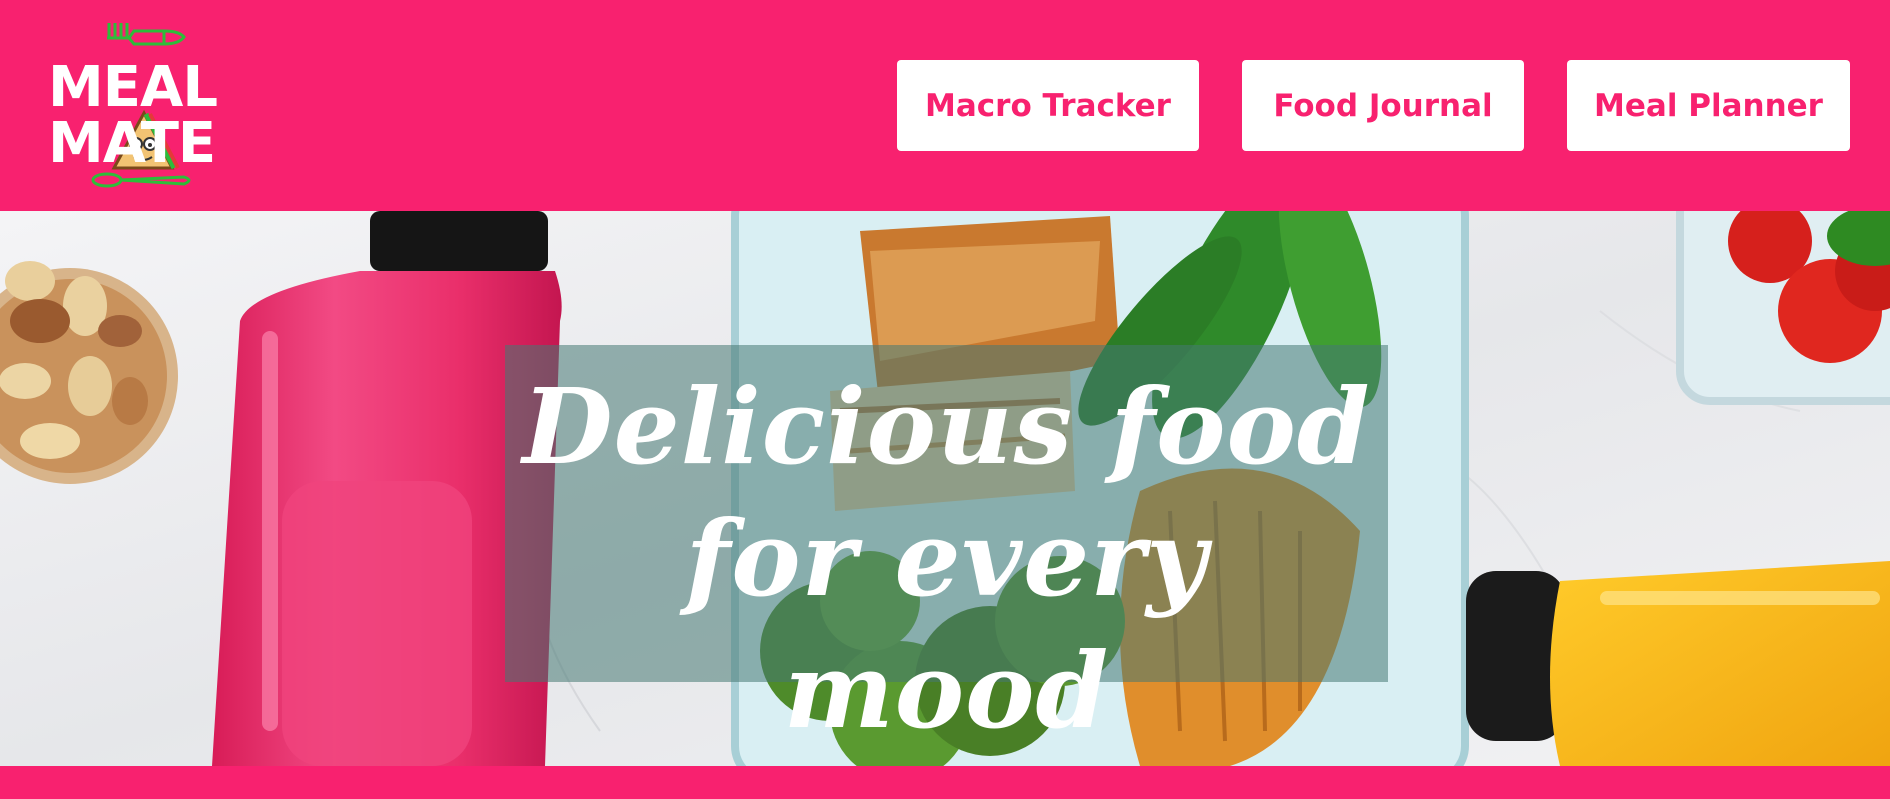 This screenshot has width=1890, height=799. I want to click on fork-icon, so click(146, 34).